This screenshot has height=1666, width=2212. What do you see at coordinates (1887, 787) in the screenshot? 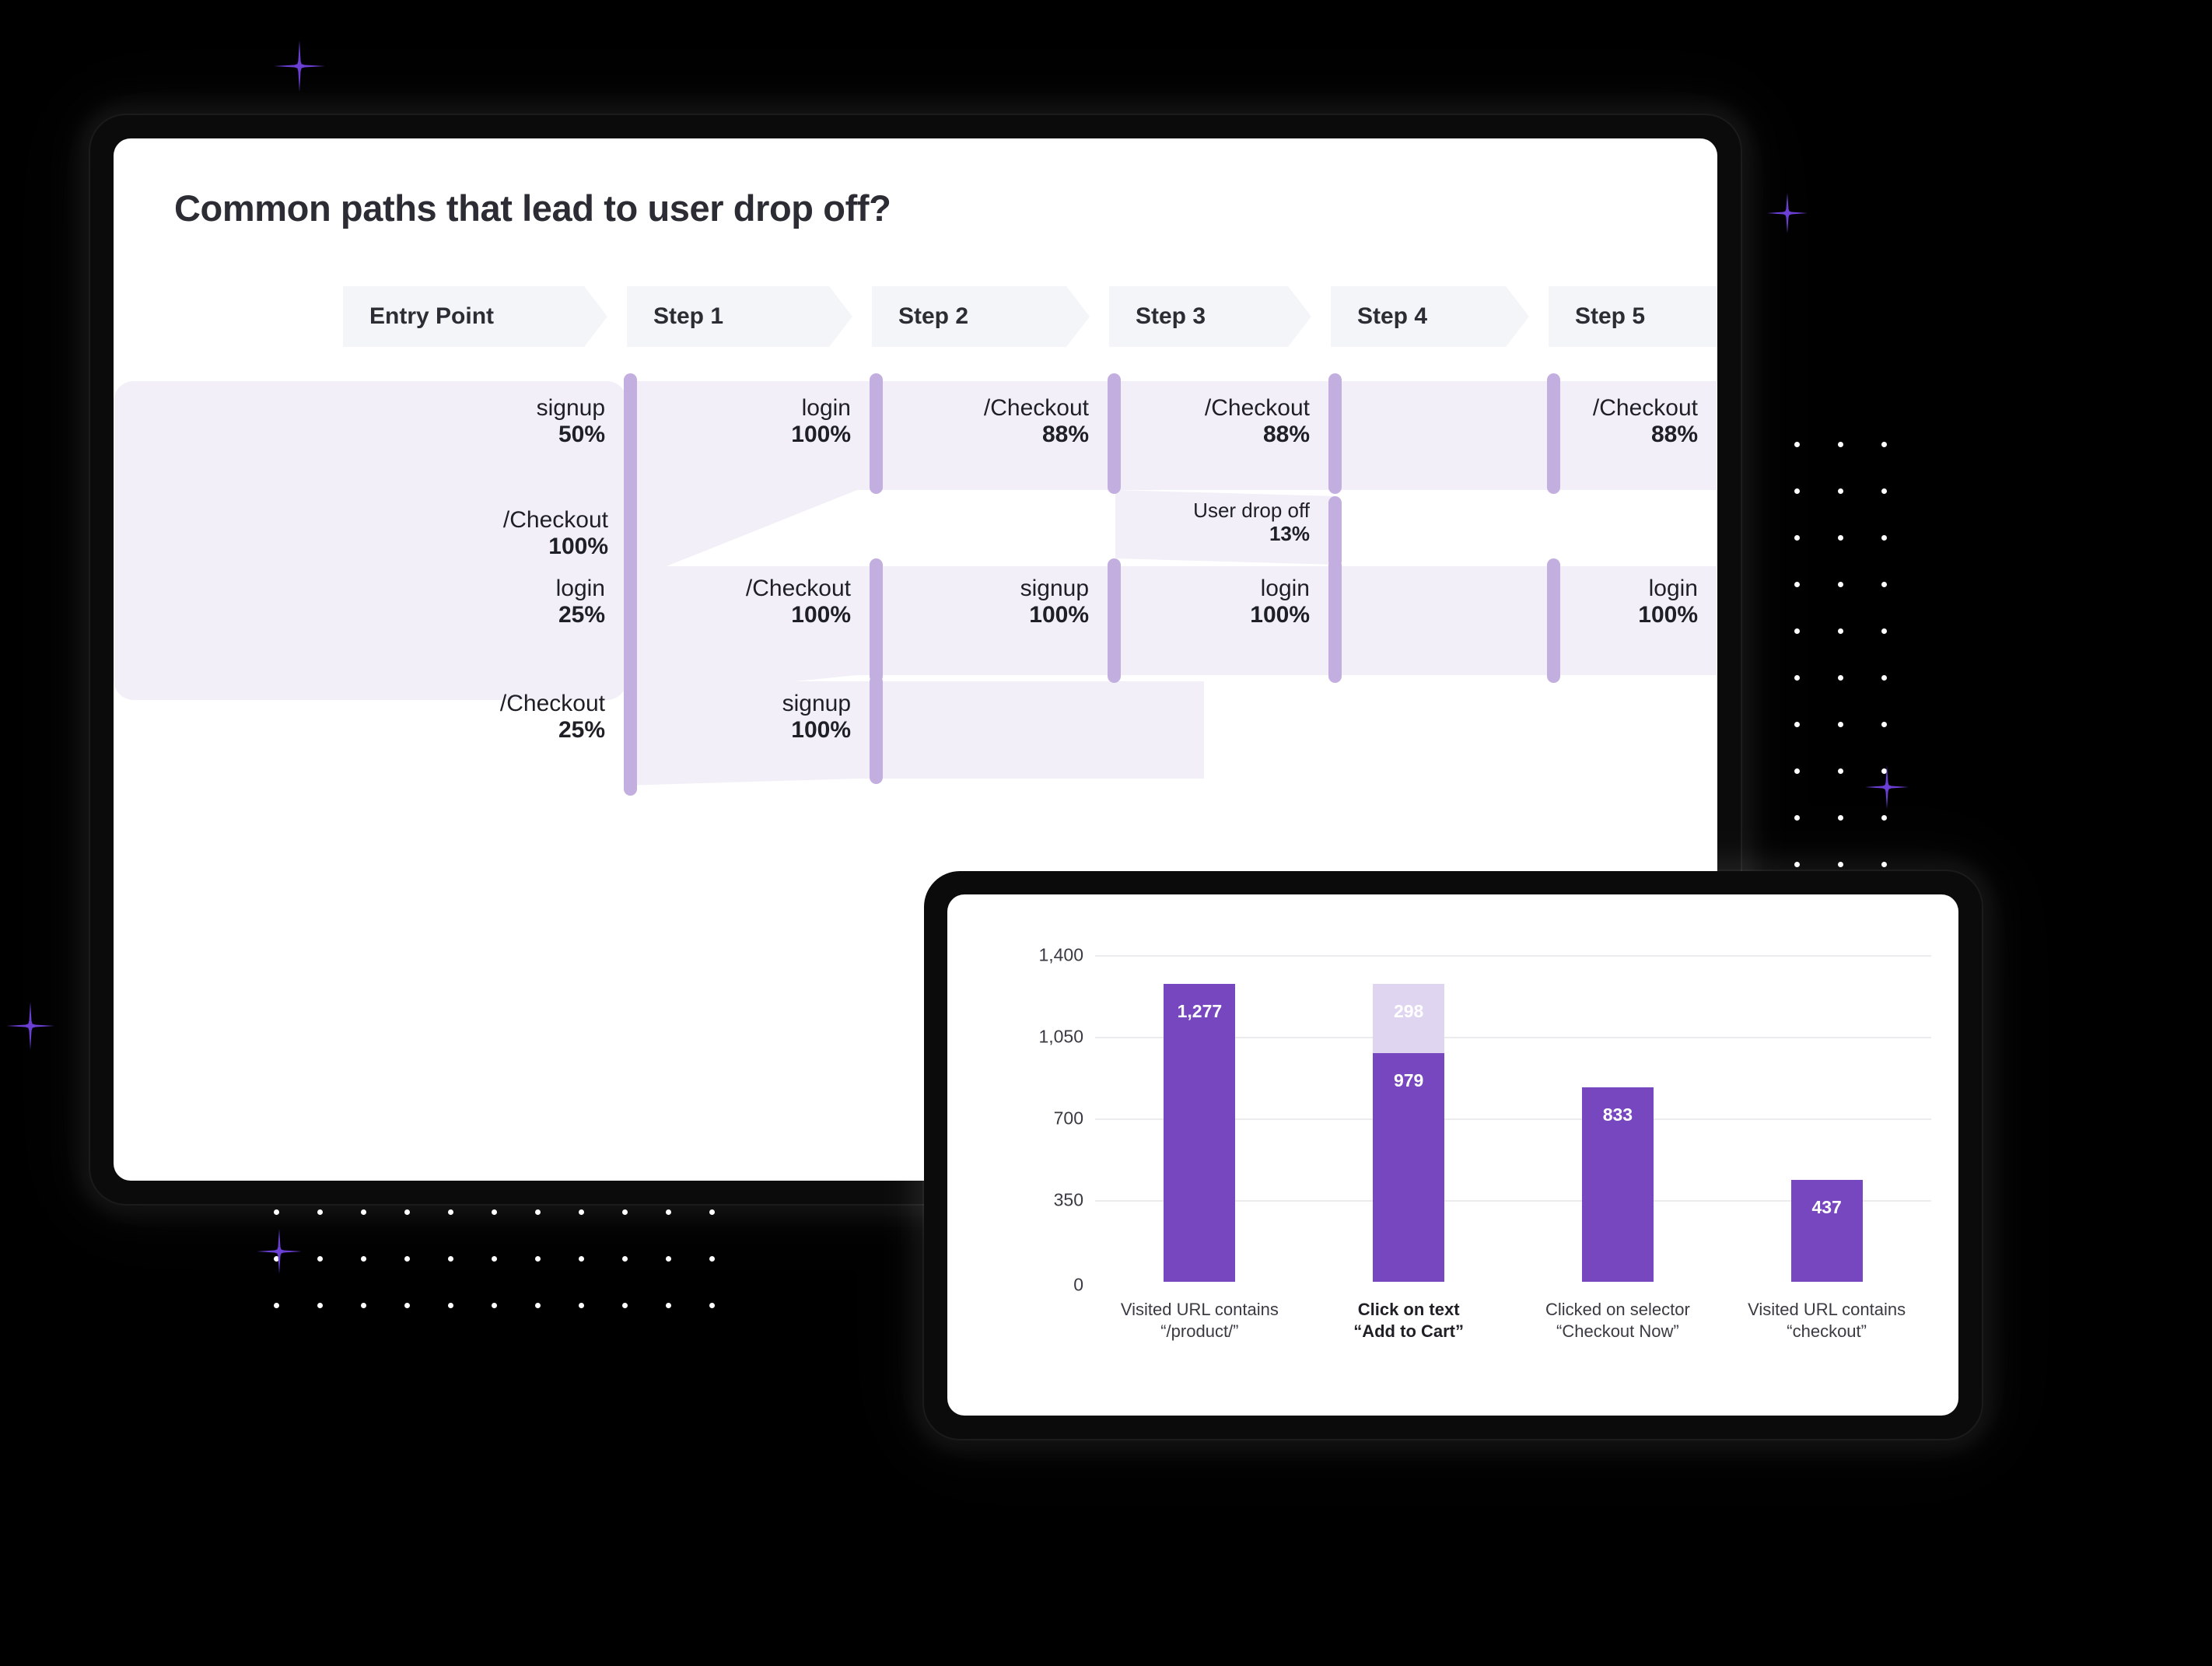
I see `sparkle-icon-right-mid` at bounding box center [1887, 787].